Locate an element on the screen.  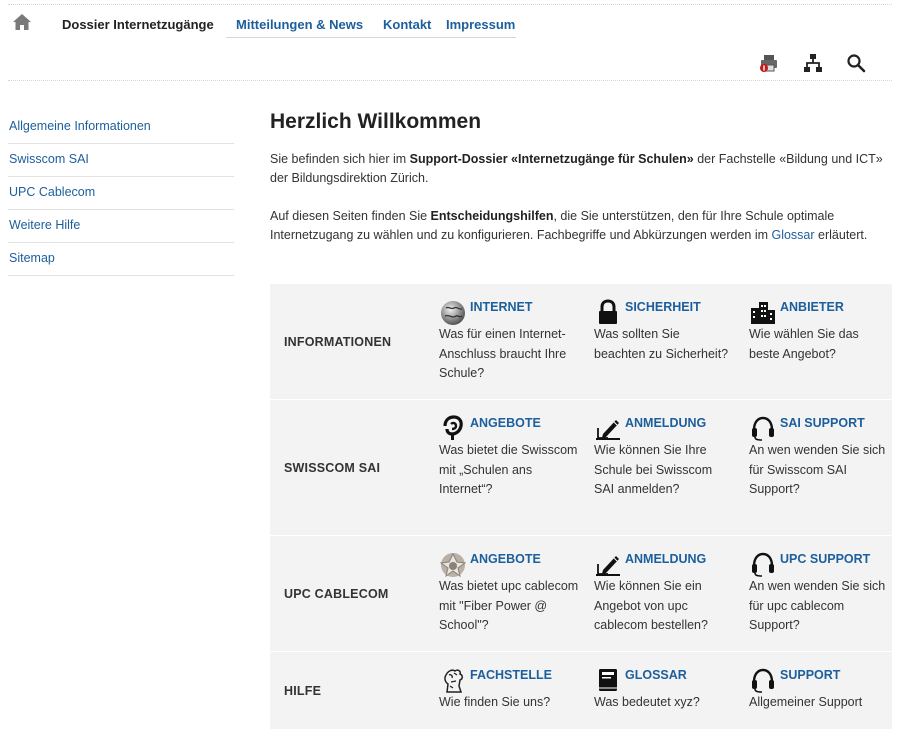
topic-description: Was bedeutet xyz? is located at coordinates (647, 702).